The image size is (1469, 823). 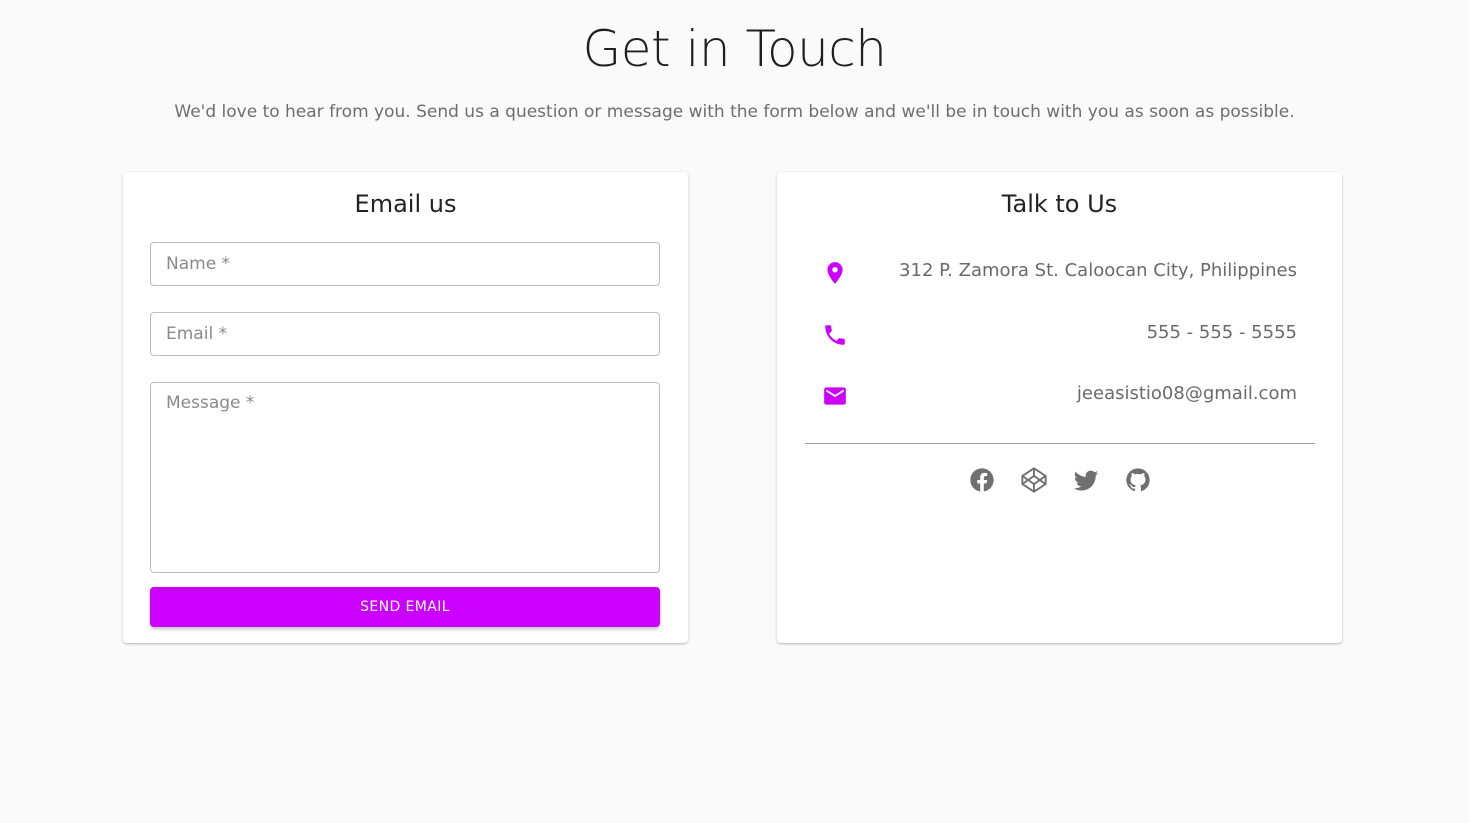 I want to click on social-links, so click(x=1059, y=480).